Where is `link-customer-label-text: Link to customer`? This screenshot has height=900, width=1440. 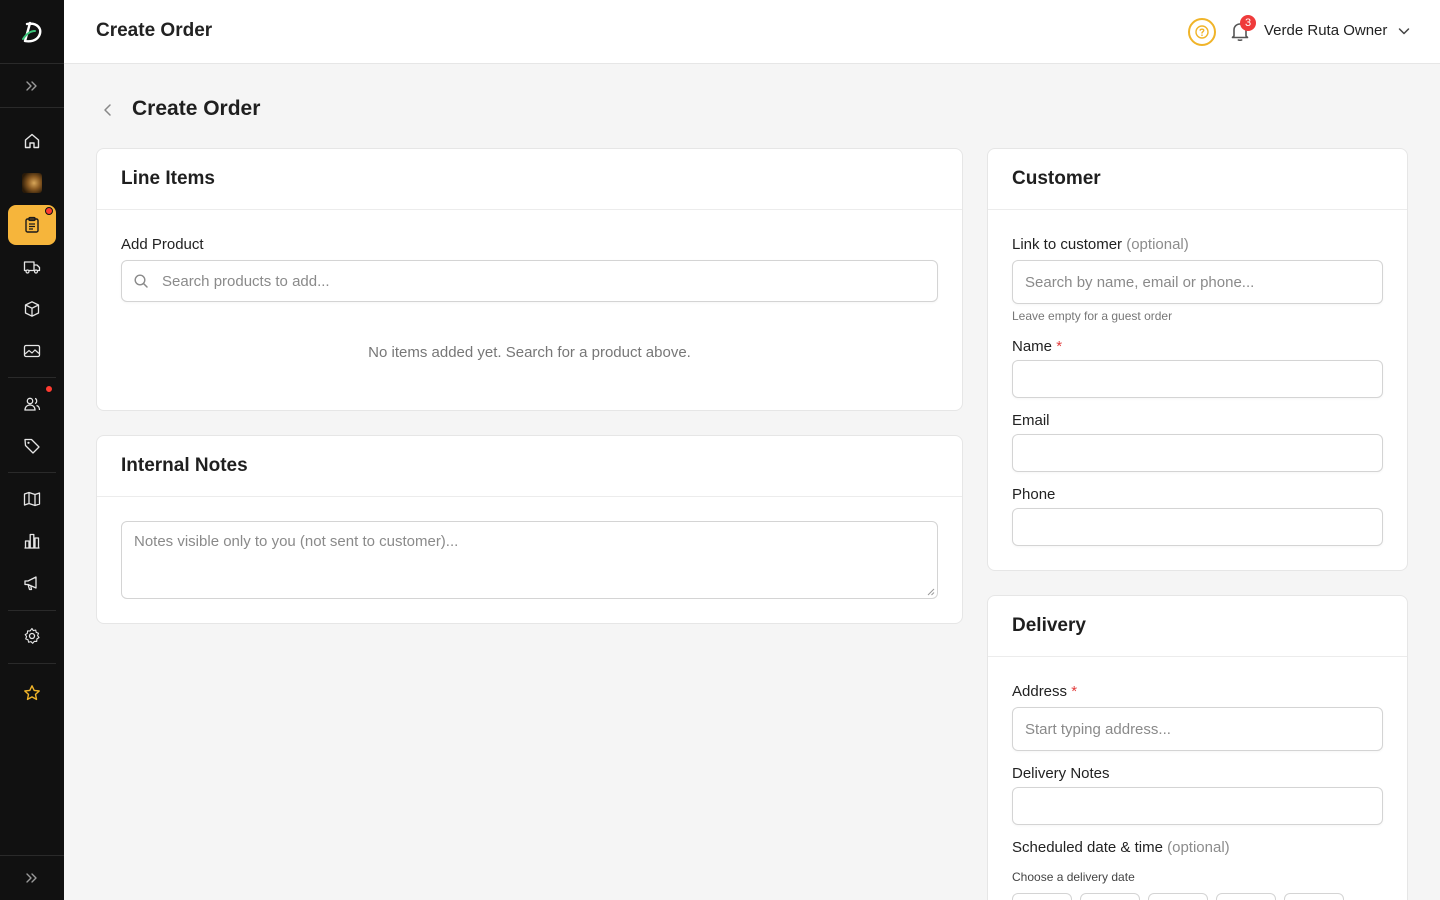
link-customer-label-text: Link to customer is located at coordinates (1067, 244).